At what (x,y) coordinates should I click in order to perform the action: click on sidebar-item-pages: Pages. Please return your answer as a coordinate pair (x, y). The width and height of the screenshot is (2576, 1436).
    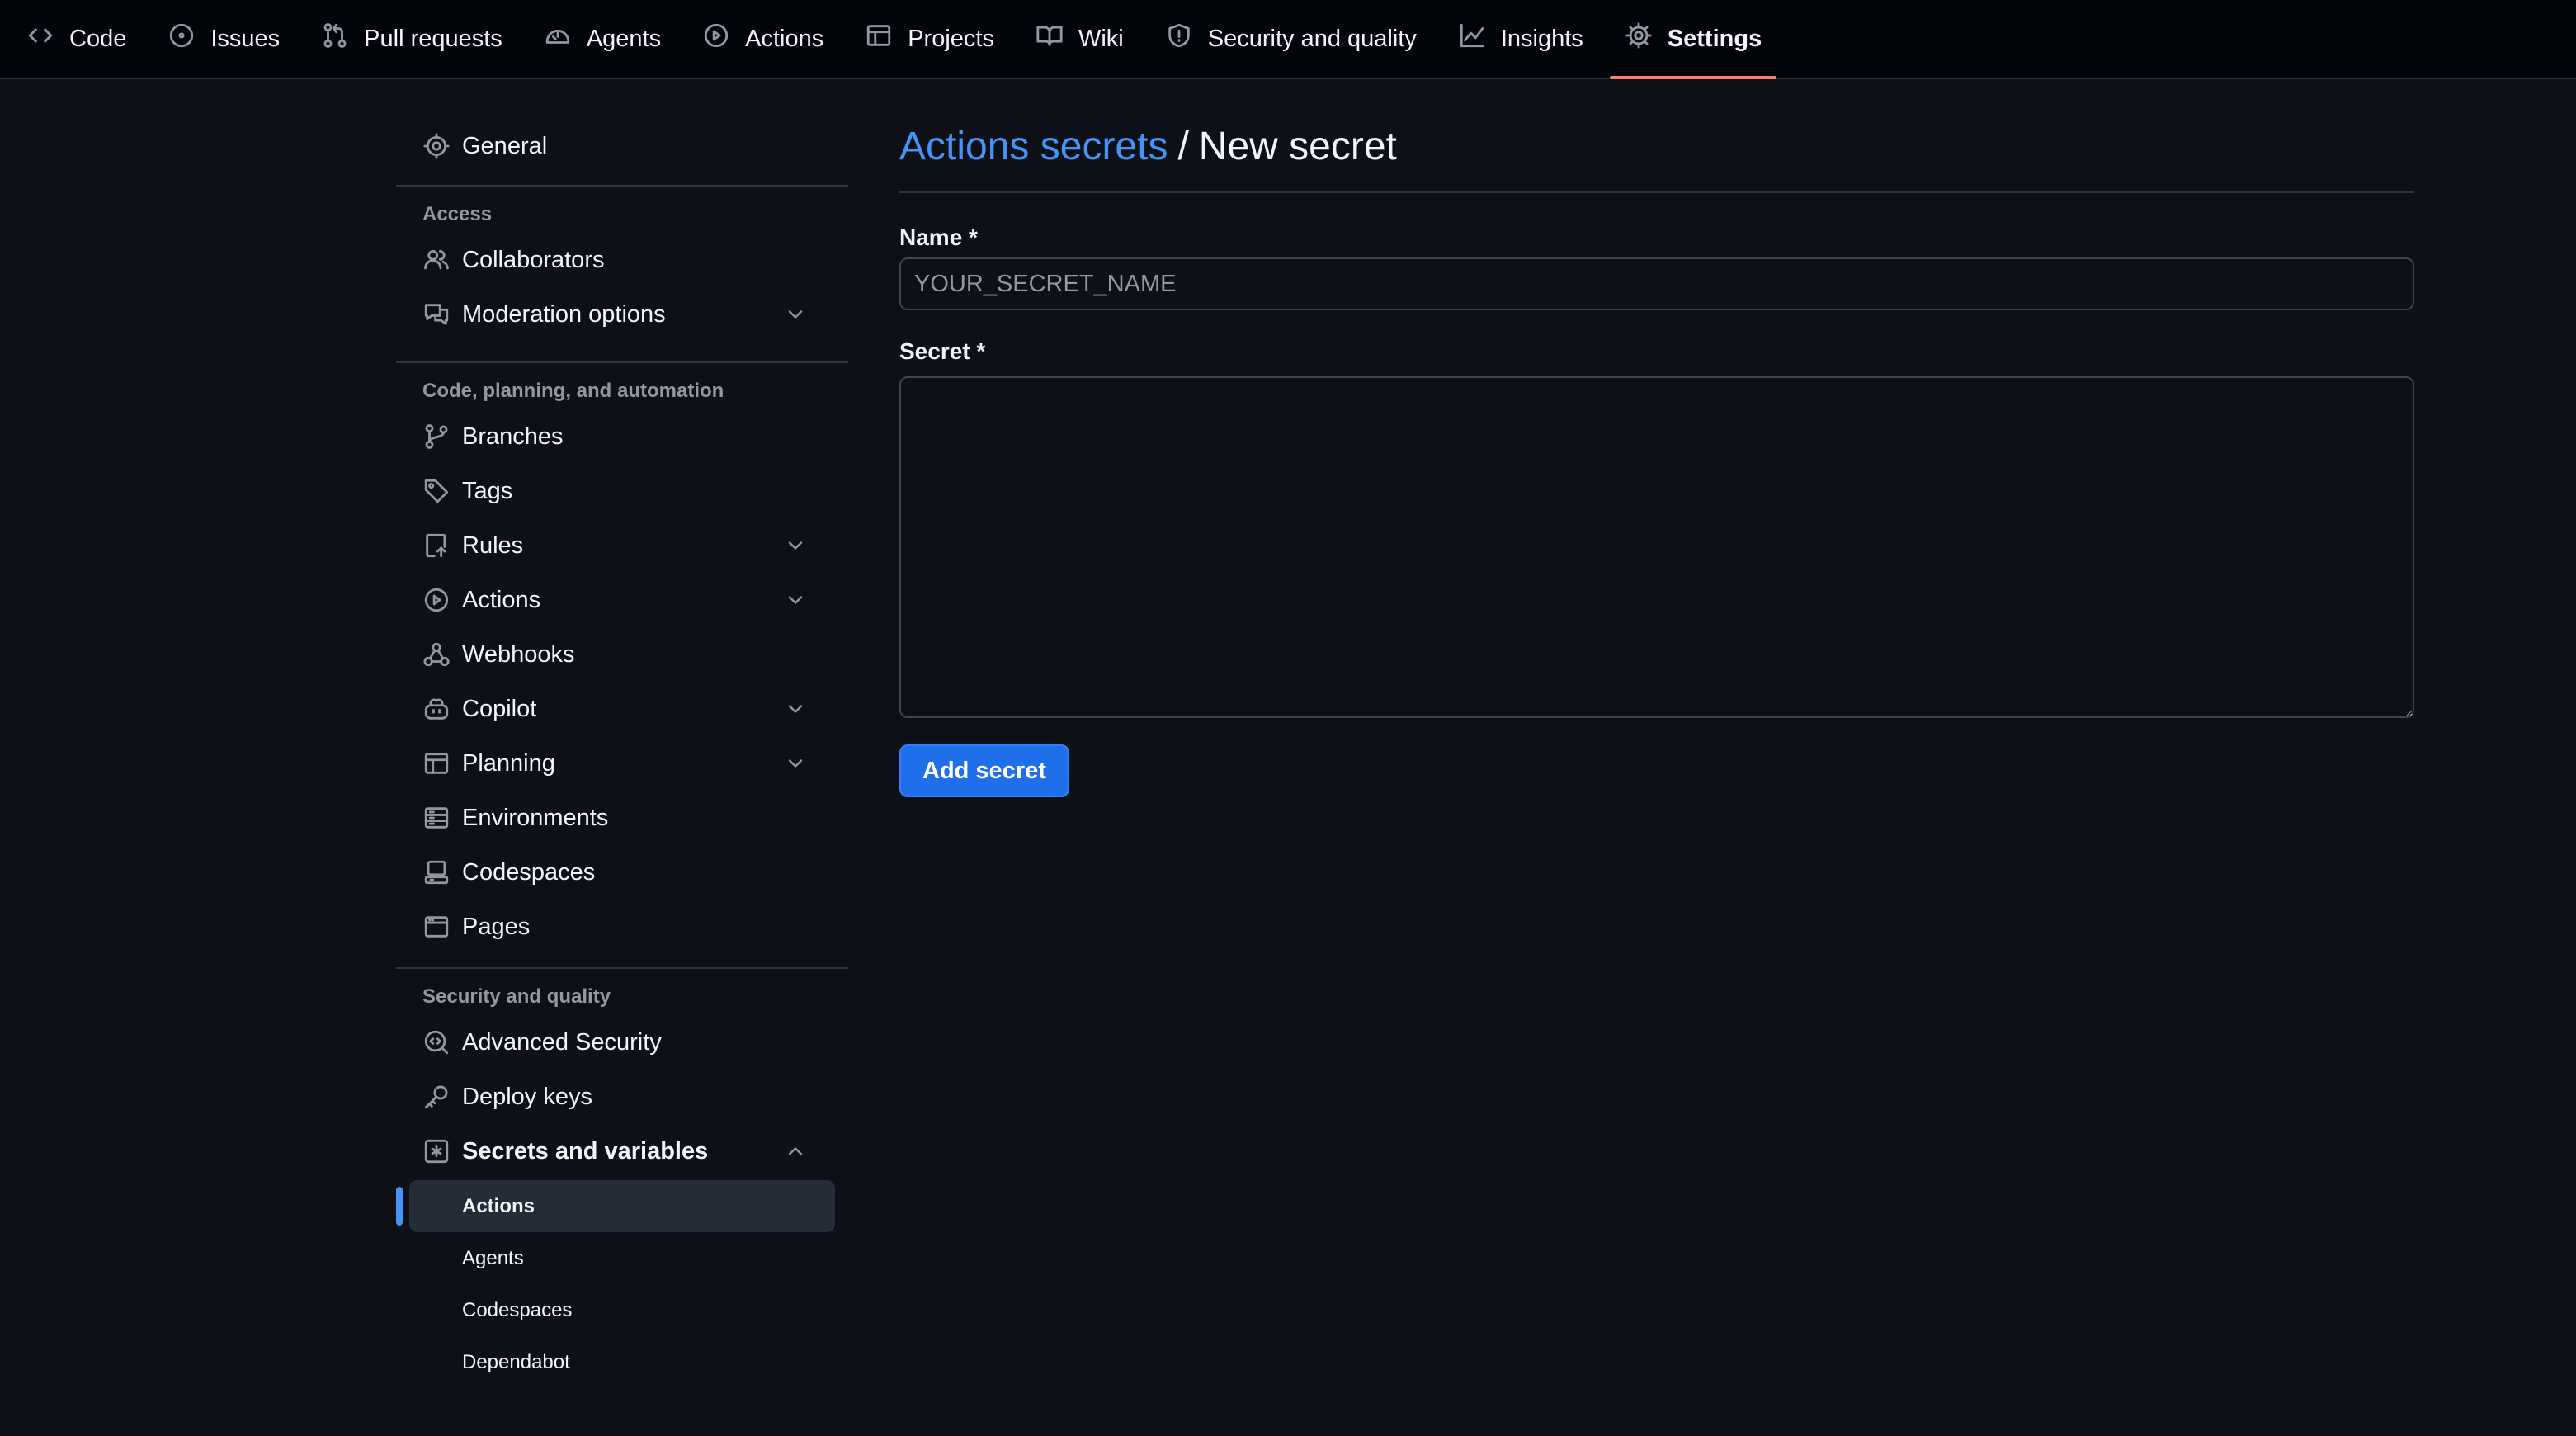
    Looking at the image, I should click on (622, 927).